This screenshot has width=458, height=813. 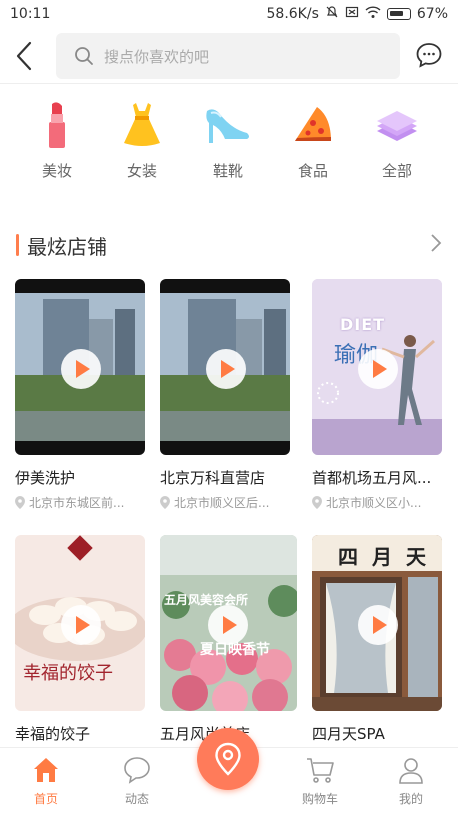 I want to click on category-label: 鞋靴, so click(x=227, y=171).